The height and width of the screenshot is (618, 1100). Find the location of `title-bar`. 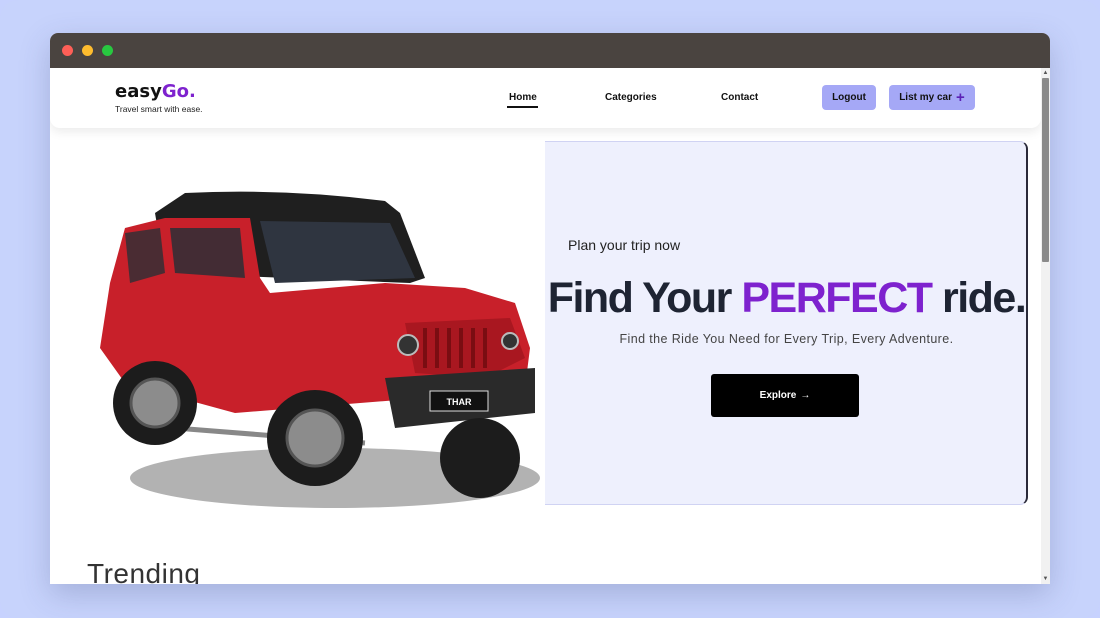

title-bar is located at coordinates (550, 50).